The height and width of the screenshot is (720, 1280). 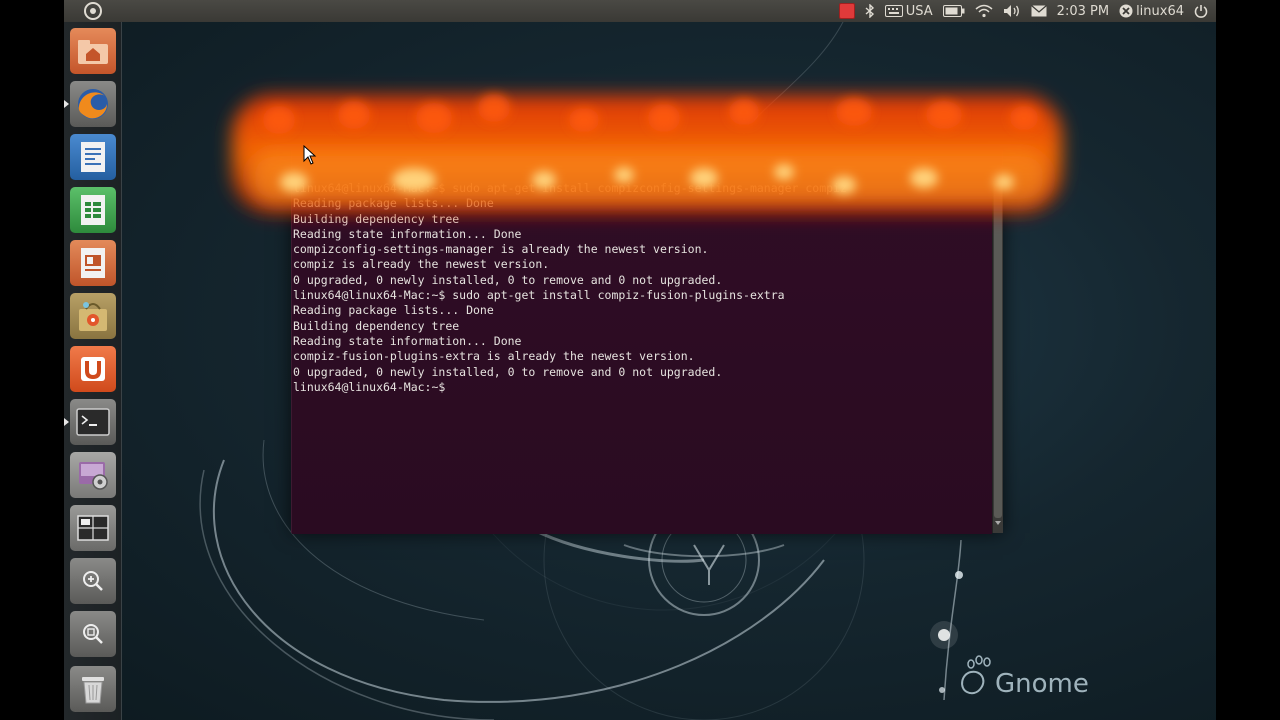 I want to click on launcher-item-compizconfig, so click(x=93, y=475).